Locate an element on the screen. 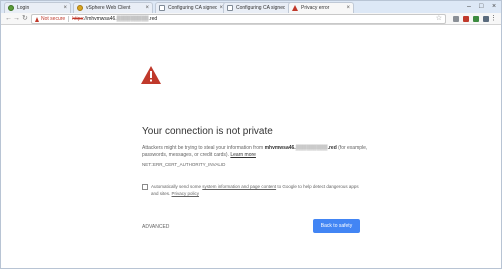 The height and width of the screenshot is (271, 504). tab-vsphere: vSphere Web Client × is located at coordinates (113, 7).